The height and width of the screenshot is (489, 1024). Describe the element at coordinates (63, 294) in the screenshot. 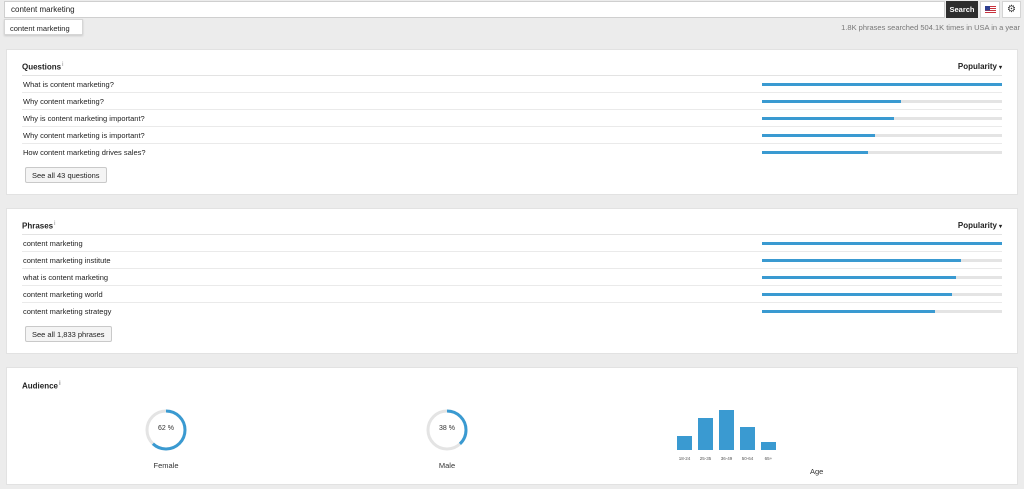

I see `phrase-label: content marketing world` at that location.